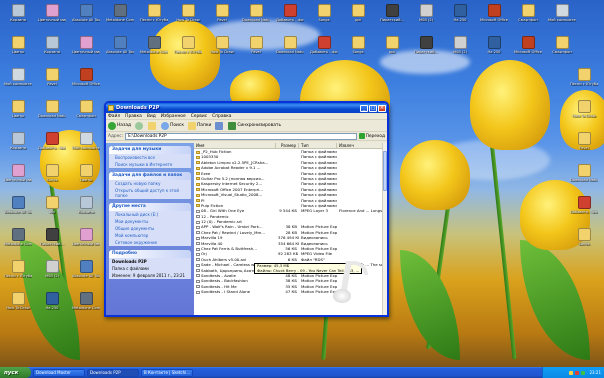 This screenshot has width=604, height=378. Describe the element at coordinates (150, 214) in the screenshot. I see `place-local-disk: Локальный диск (E:)` at that location.